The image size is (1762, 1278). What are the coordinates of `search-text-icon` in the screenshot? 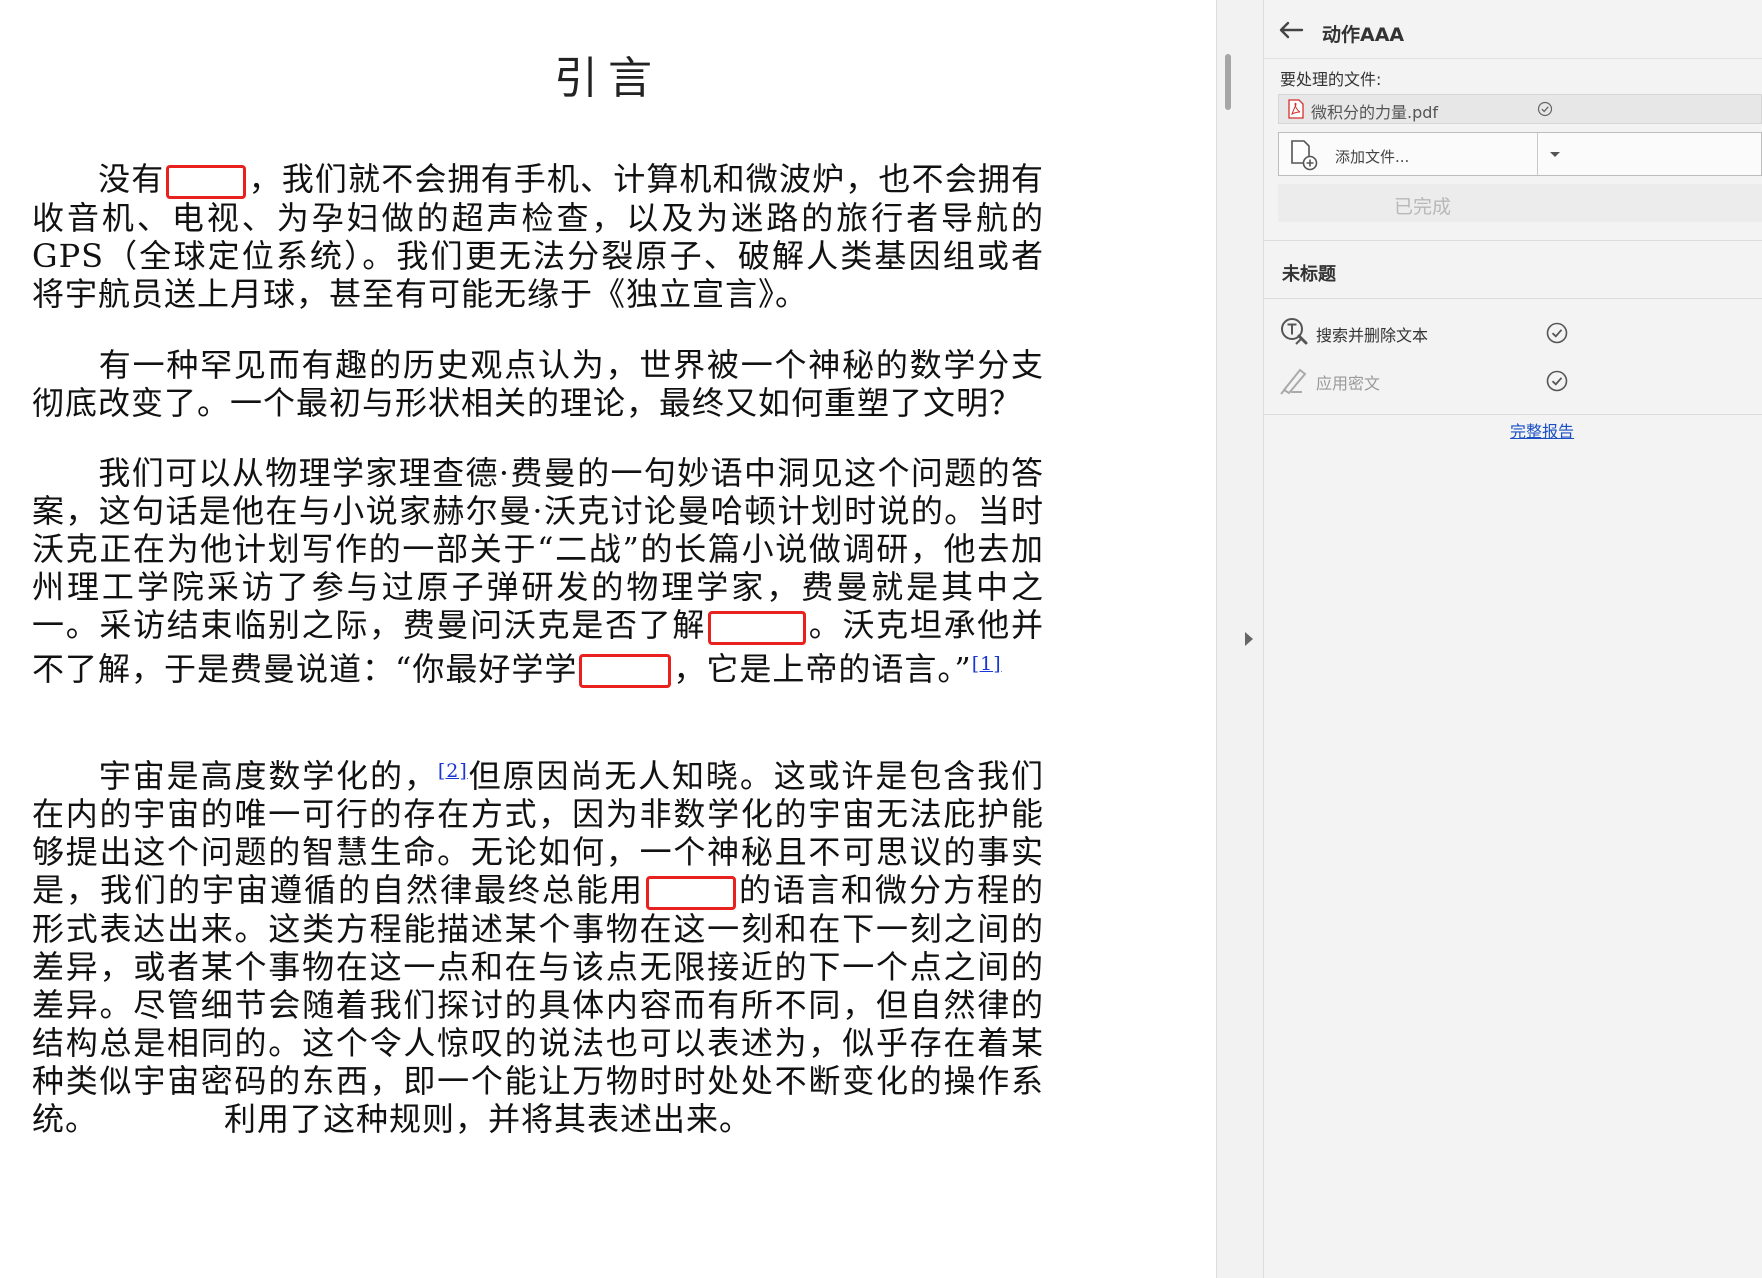 It's located at (1294, 331).